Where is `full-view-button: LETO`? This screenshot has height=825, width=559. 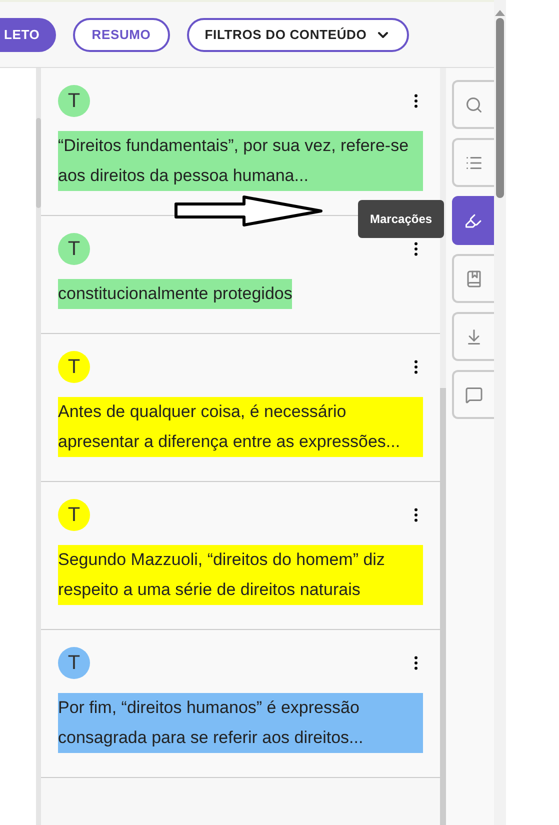 full-view-button: LETO is located at coordinates (28, 35).